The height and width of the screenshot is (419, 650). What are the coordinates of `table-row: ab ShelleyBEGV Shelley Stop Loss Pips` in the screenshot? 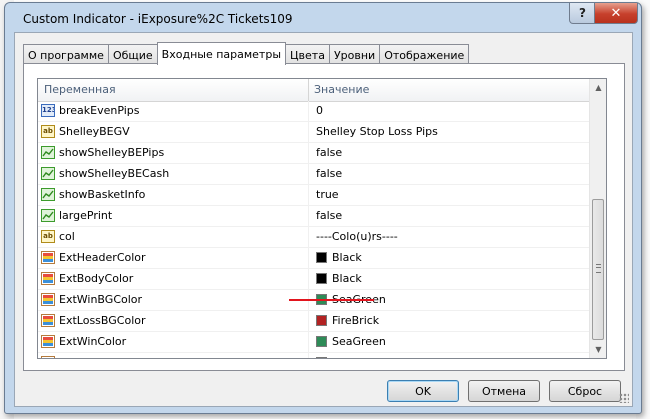 It's located at (313, 132).